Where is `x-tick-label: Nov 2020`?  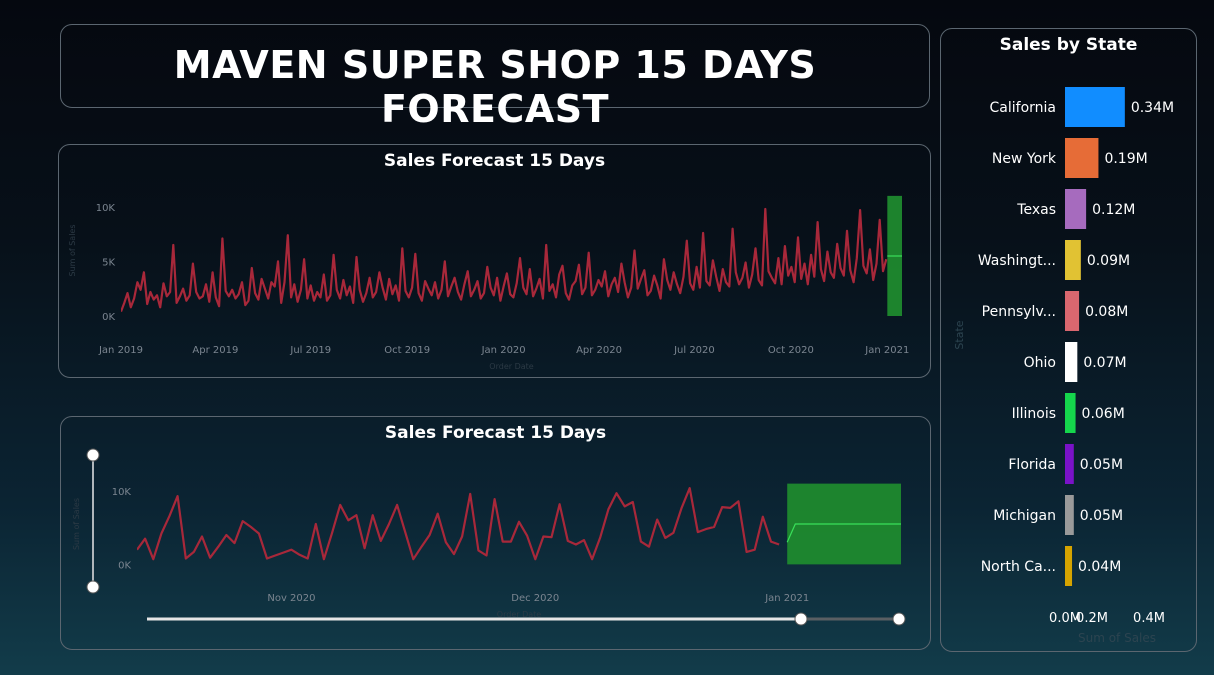
x-tick-label: Nov 2020 is located at coordinates (291, 598).